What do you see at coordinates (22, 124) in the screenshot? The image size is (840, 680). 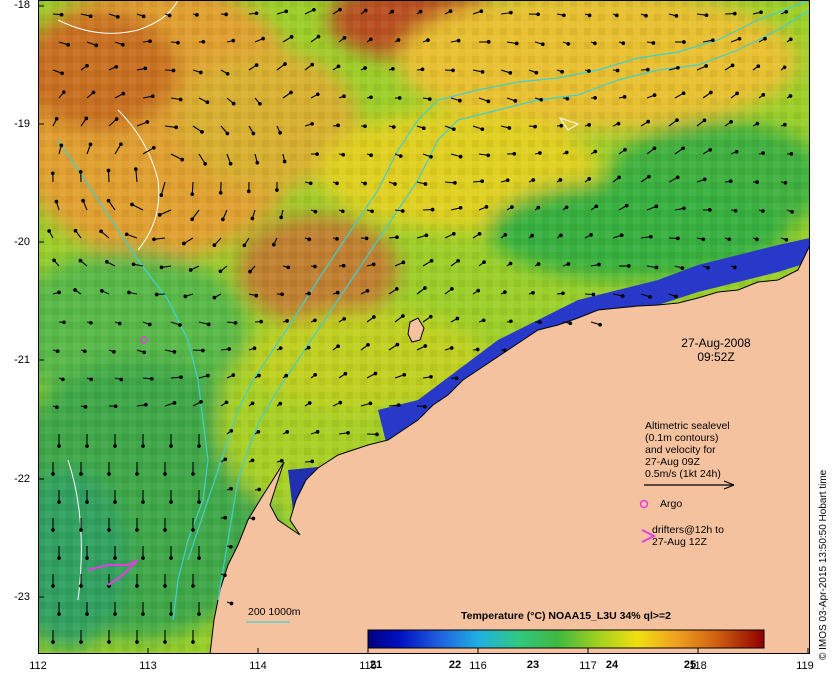 I see `lat-tick: -19` at bounding box center [22, 124].